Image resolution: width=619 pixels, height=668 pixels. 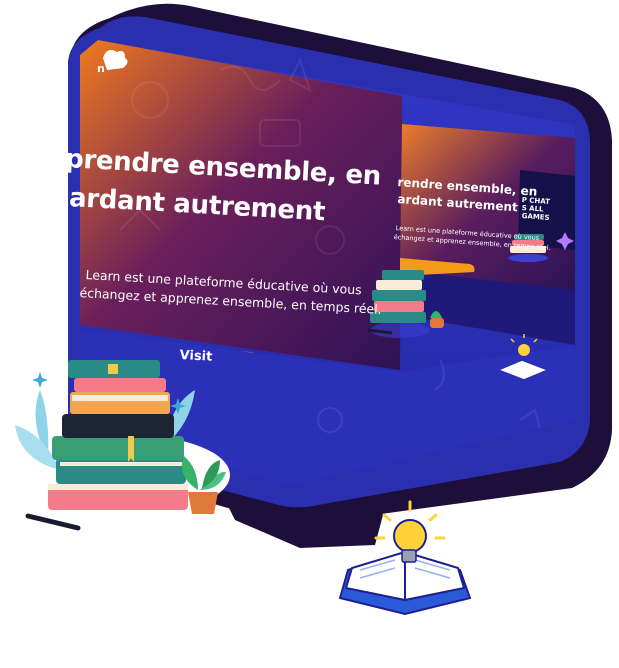 I want to click on logo-icon, so click(x=115, y=60).